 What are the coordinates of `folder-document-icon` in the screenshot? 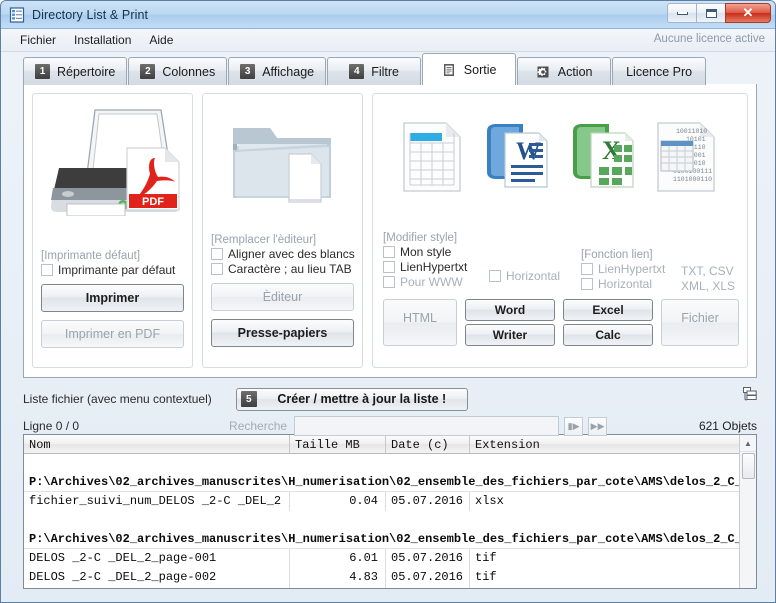 It's located at (282, 162).